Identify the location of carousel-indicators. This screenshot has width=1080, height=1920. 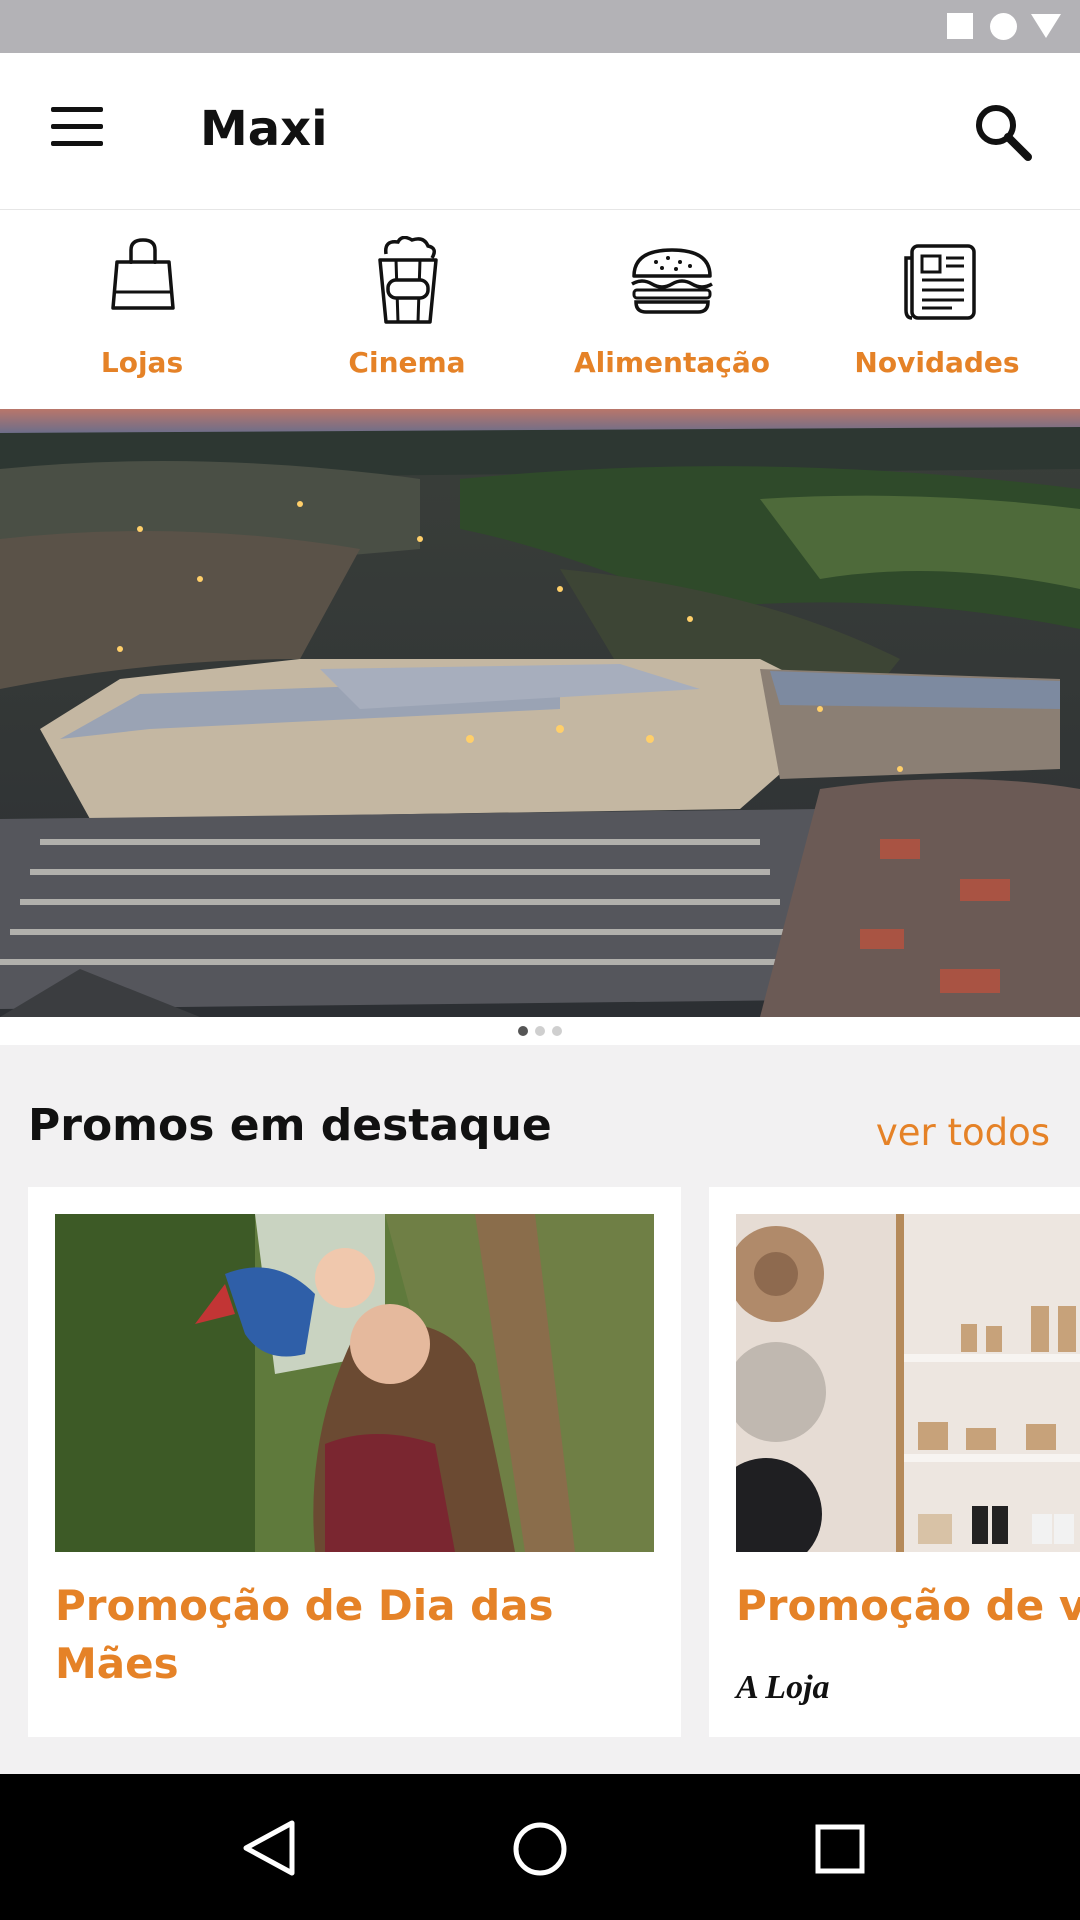
(540, 1031).